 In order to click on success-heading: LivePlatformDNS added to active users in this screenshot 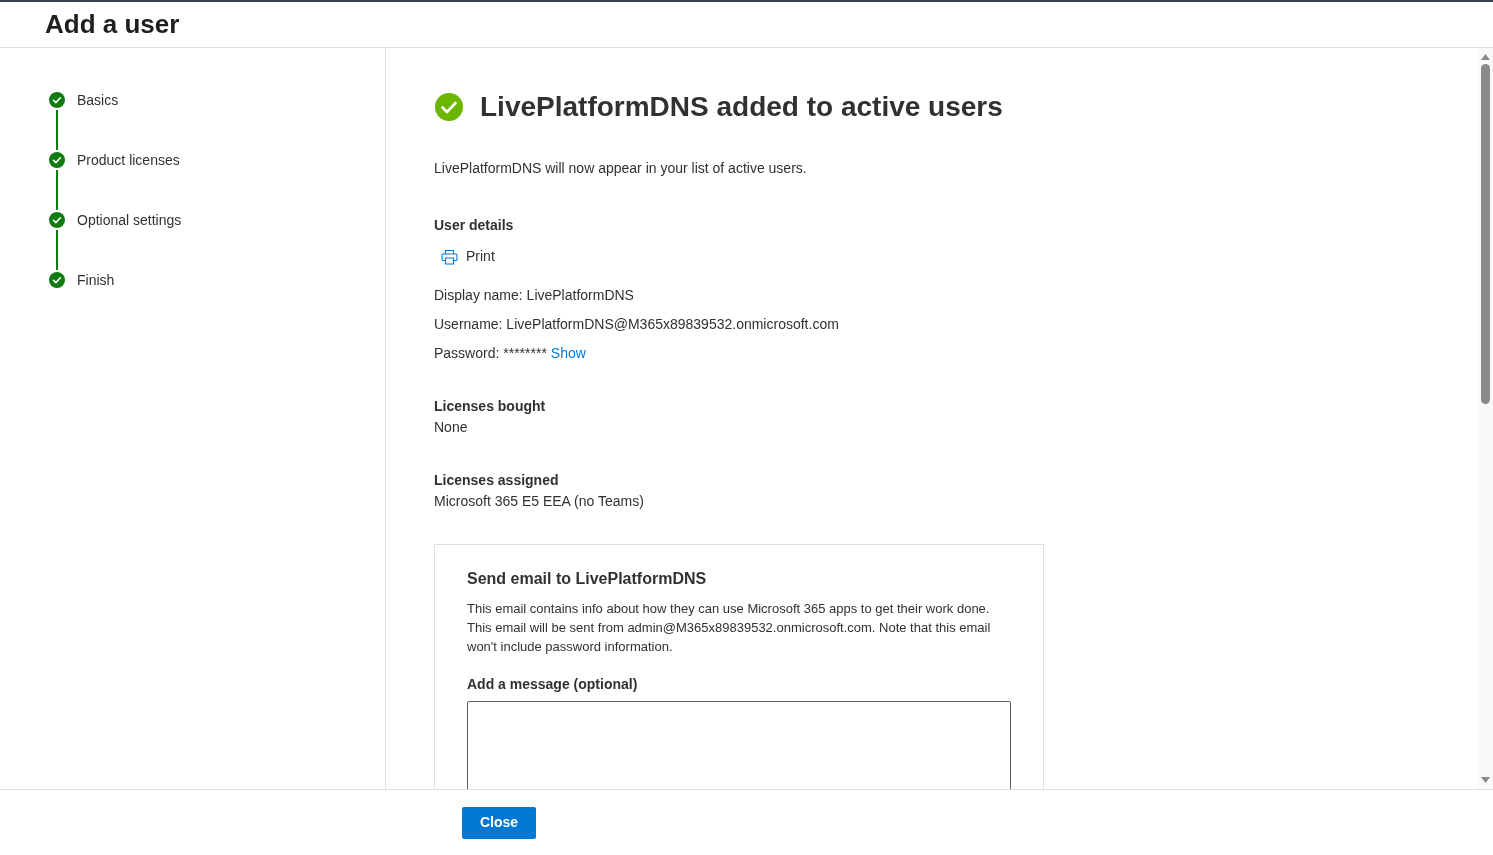, I will do `click(741, 107)`.